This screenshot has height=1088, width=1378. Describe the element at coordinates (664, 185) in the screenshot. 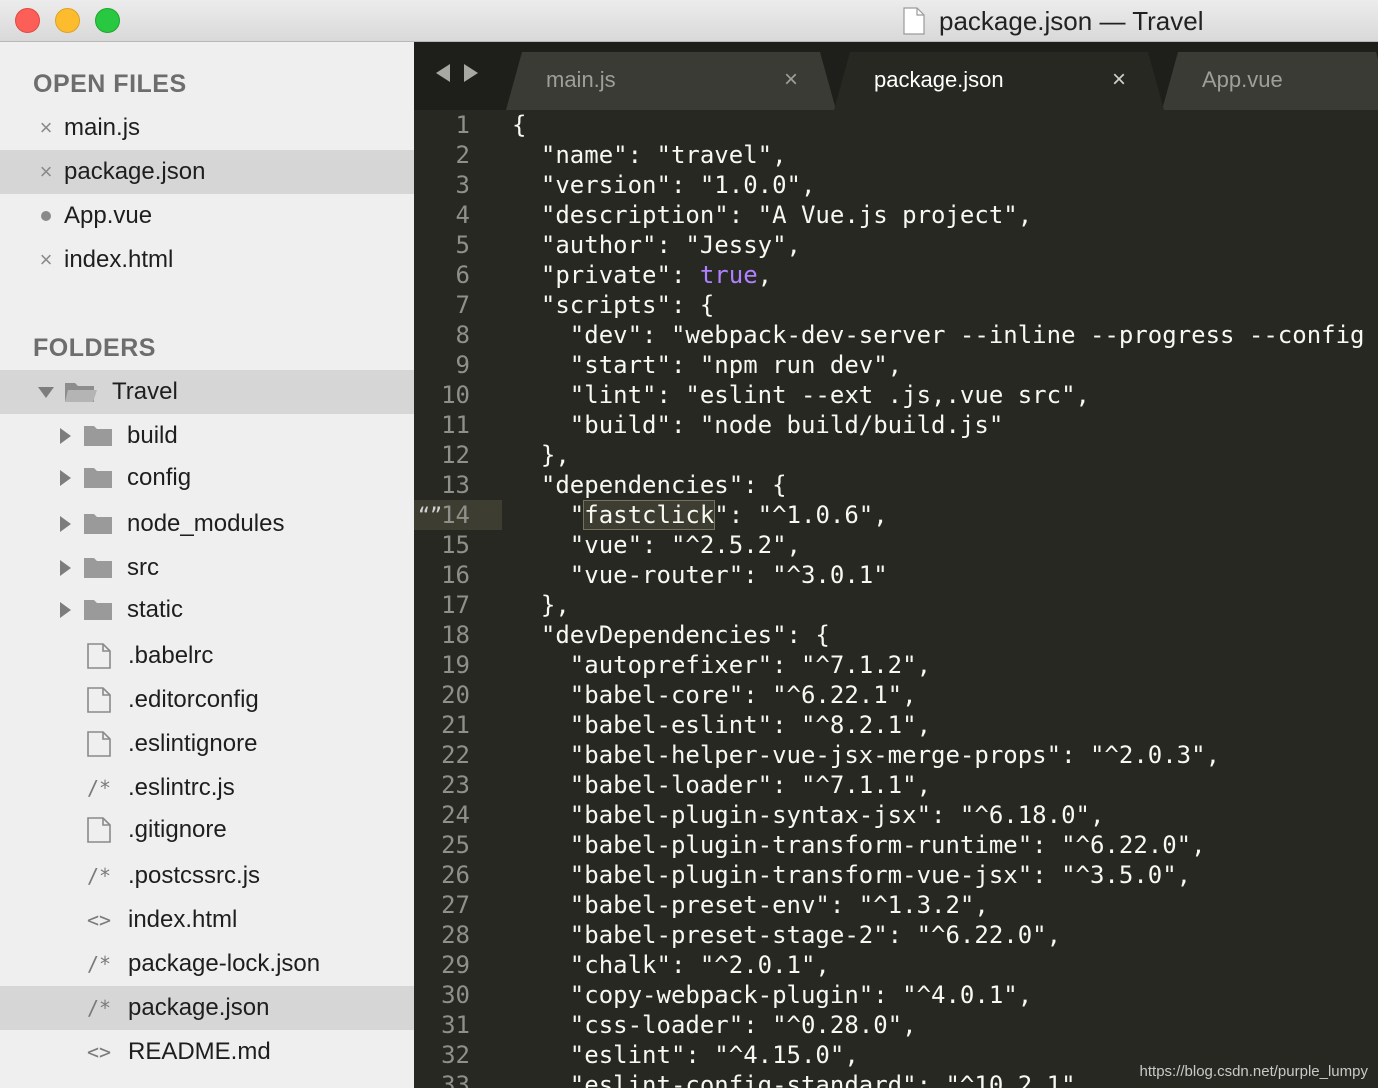

I see `code-text: "version": "1.0.0",` at that location.